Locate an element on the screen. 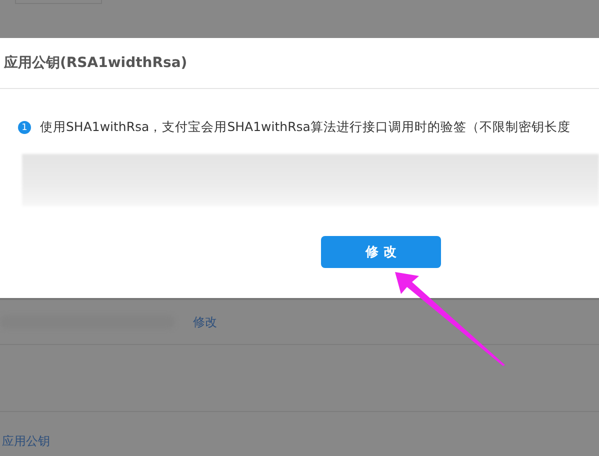  edit-link: 修改 is located at coordinates (205, 322).